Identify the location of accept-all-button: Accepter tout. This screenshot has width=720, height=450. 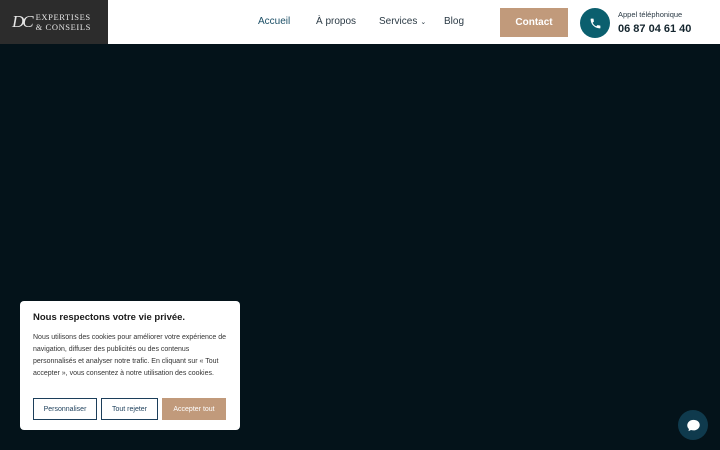
(194, 409).